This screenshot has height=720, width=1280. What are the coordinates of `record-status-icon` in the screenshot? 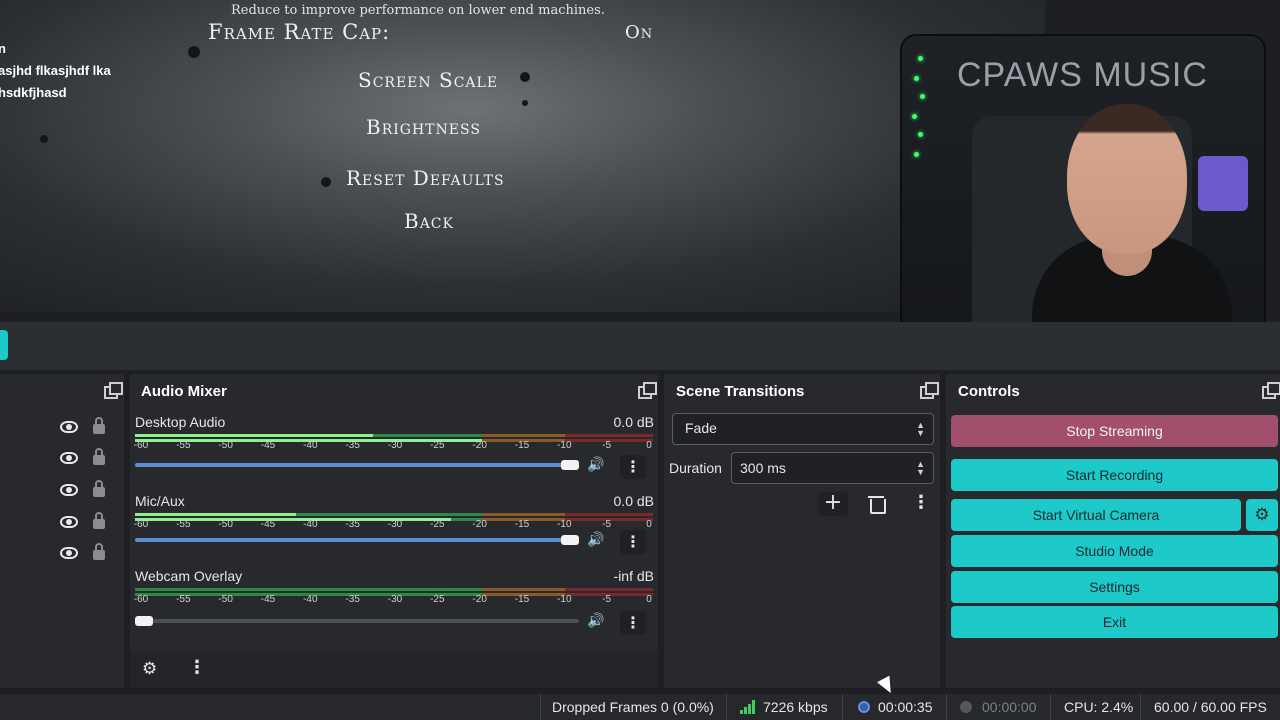 It's located at (966, 707).